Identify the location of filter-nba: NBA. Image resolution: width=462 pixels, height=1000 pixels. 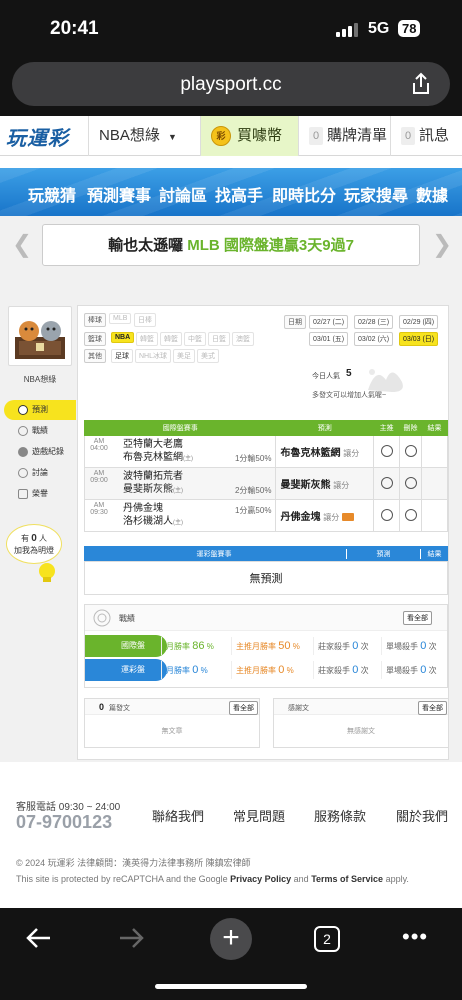
(123, 337).